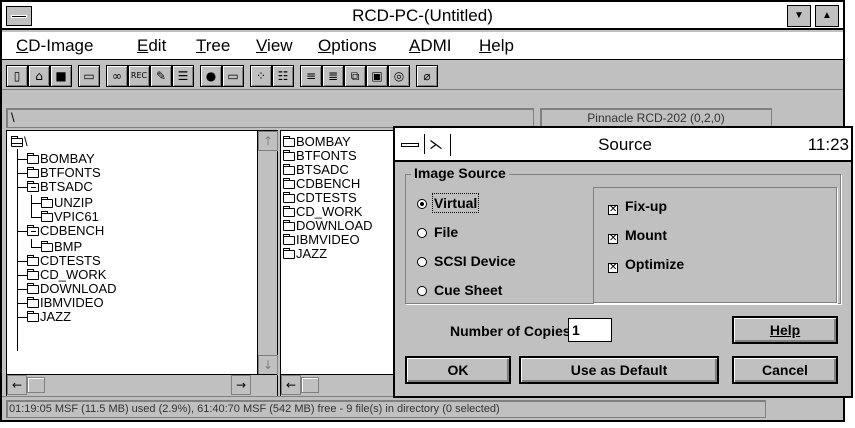 This screenshot has width=855, height=428. Describe the element at coordinates (67, 158) in the screenshot. I see `tree-item-label: BOMBAY` at that location.